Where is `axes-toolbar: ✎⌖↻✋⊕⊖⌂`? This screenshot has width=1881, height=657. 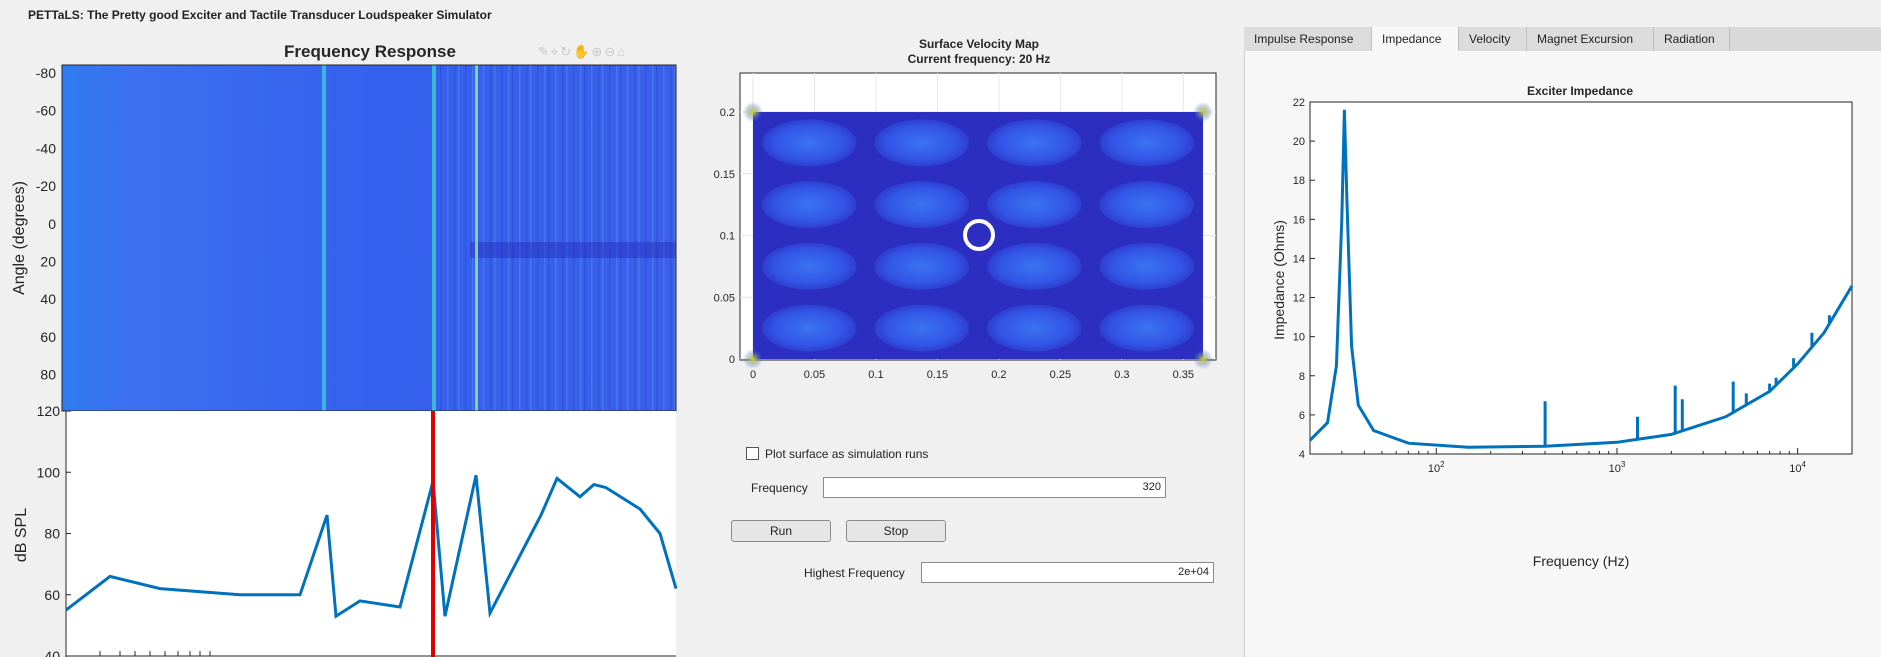 axes-toolbar: ✎⌖↻✋⊕⊖⌂ is located at coordinates (582, 52).